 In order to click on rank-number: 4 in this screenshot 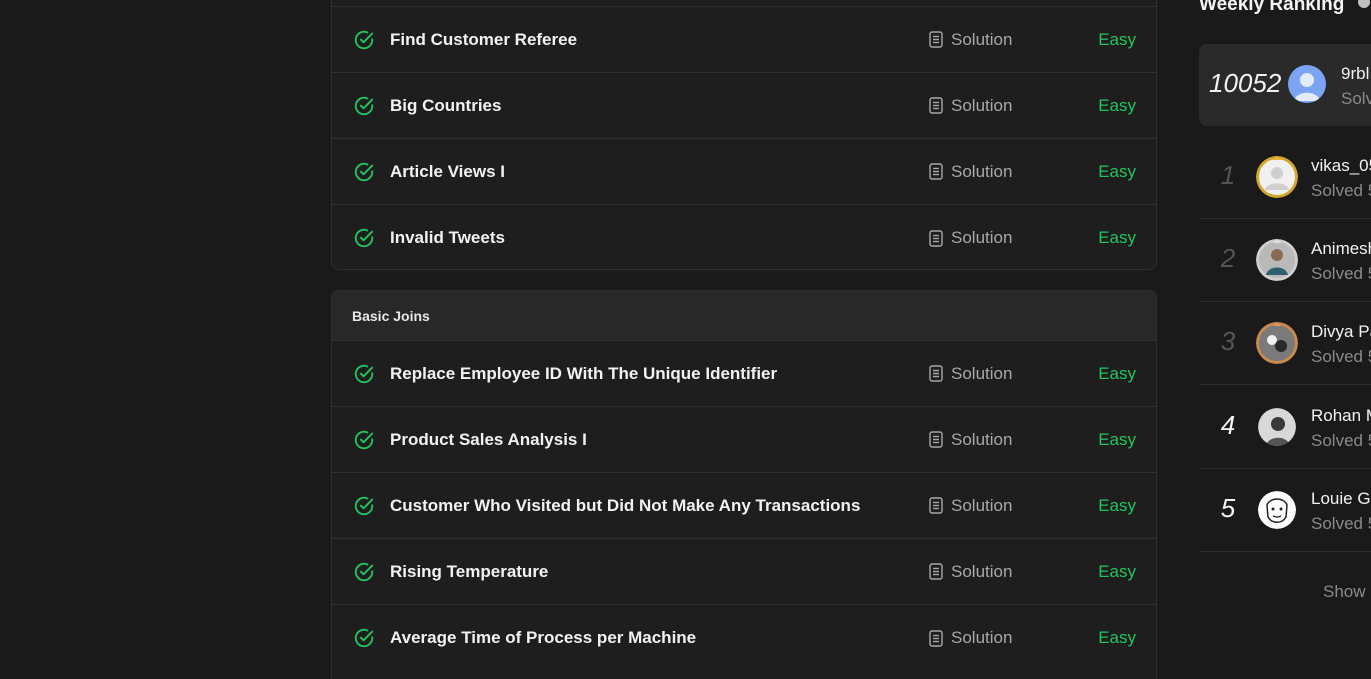, I will do `click(1228, 425)`.